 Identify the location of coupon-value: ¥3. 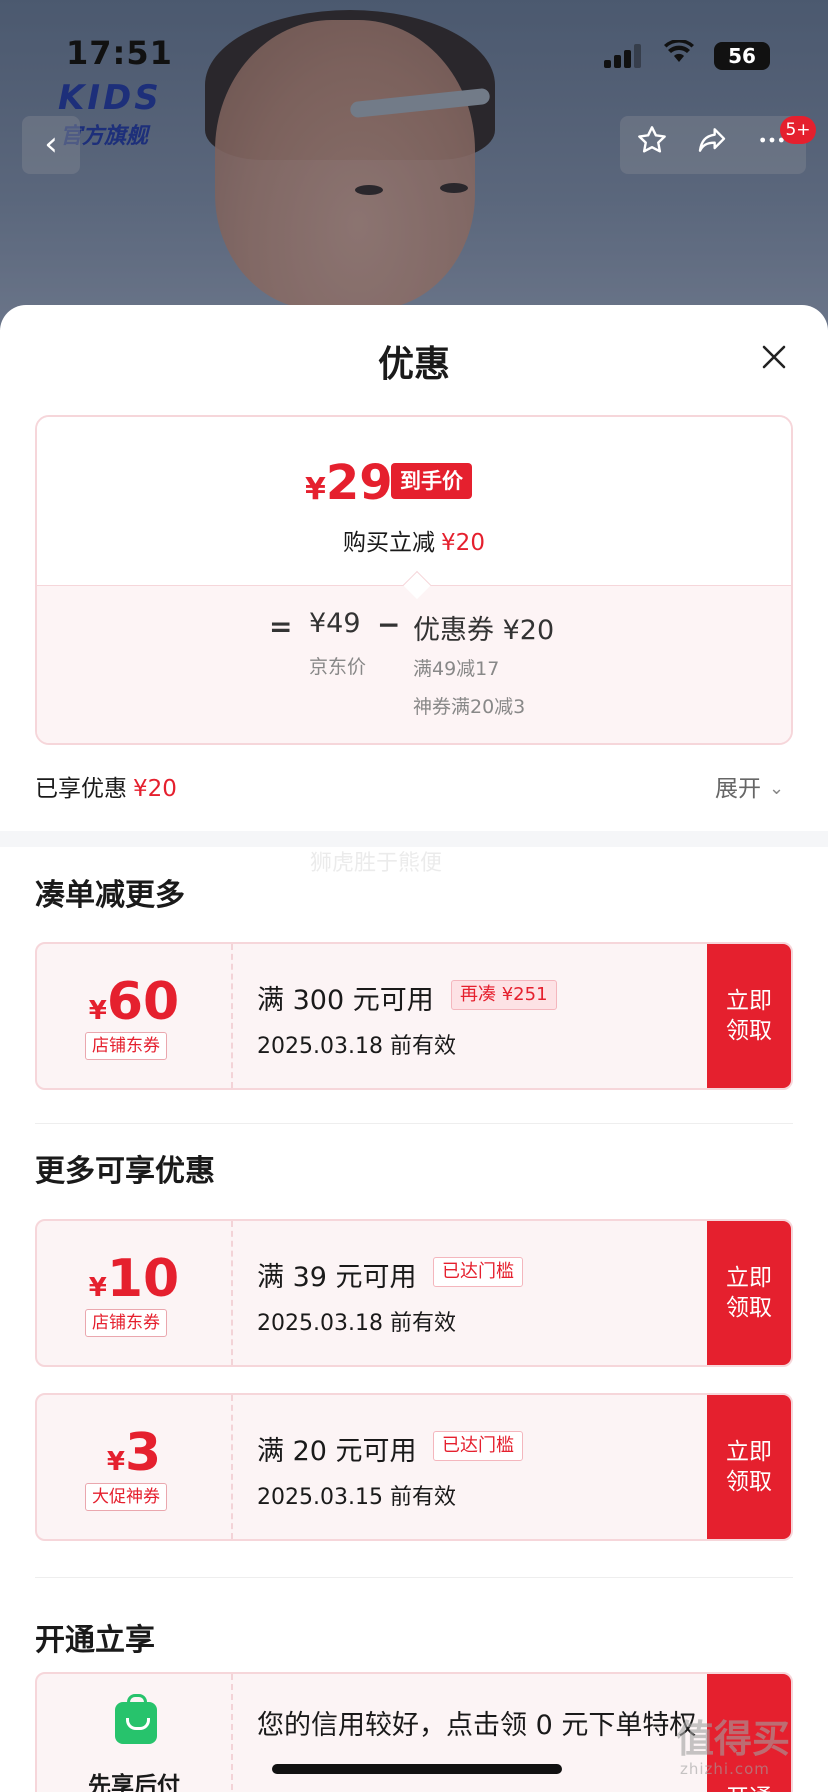
(134, 1453).